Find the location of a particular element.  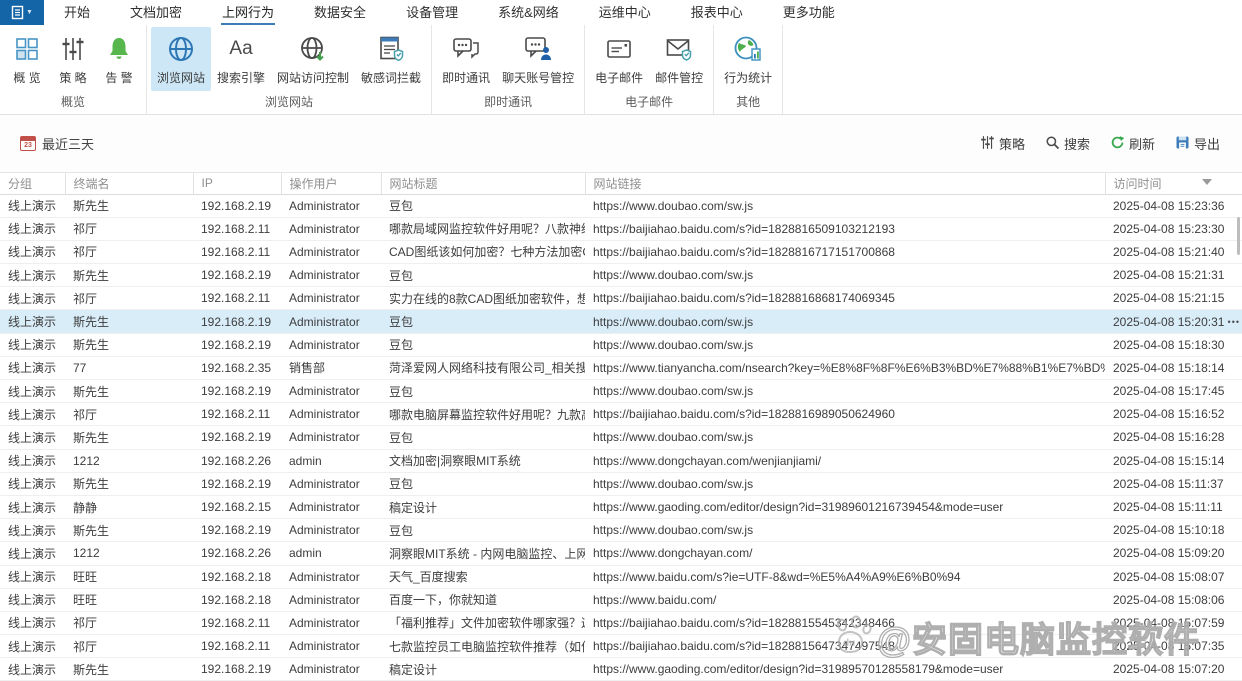

cell-time: 2025-04-08 15:21:40 is located at coordinates (1173, 252).